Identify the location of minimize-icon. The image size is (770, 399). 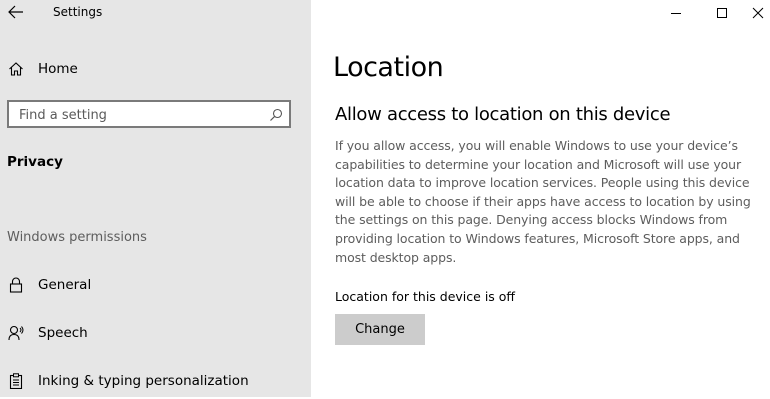
(676, 13).